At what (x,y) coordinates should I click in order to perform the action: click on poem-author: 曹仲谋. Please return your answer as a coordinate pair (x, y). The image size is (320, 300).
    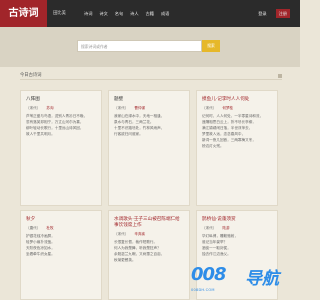
    Looking at the image, I should click on (139, 108).